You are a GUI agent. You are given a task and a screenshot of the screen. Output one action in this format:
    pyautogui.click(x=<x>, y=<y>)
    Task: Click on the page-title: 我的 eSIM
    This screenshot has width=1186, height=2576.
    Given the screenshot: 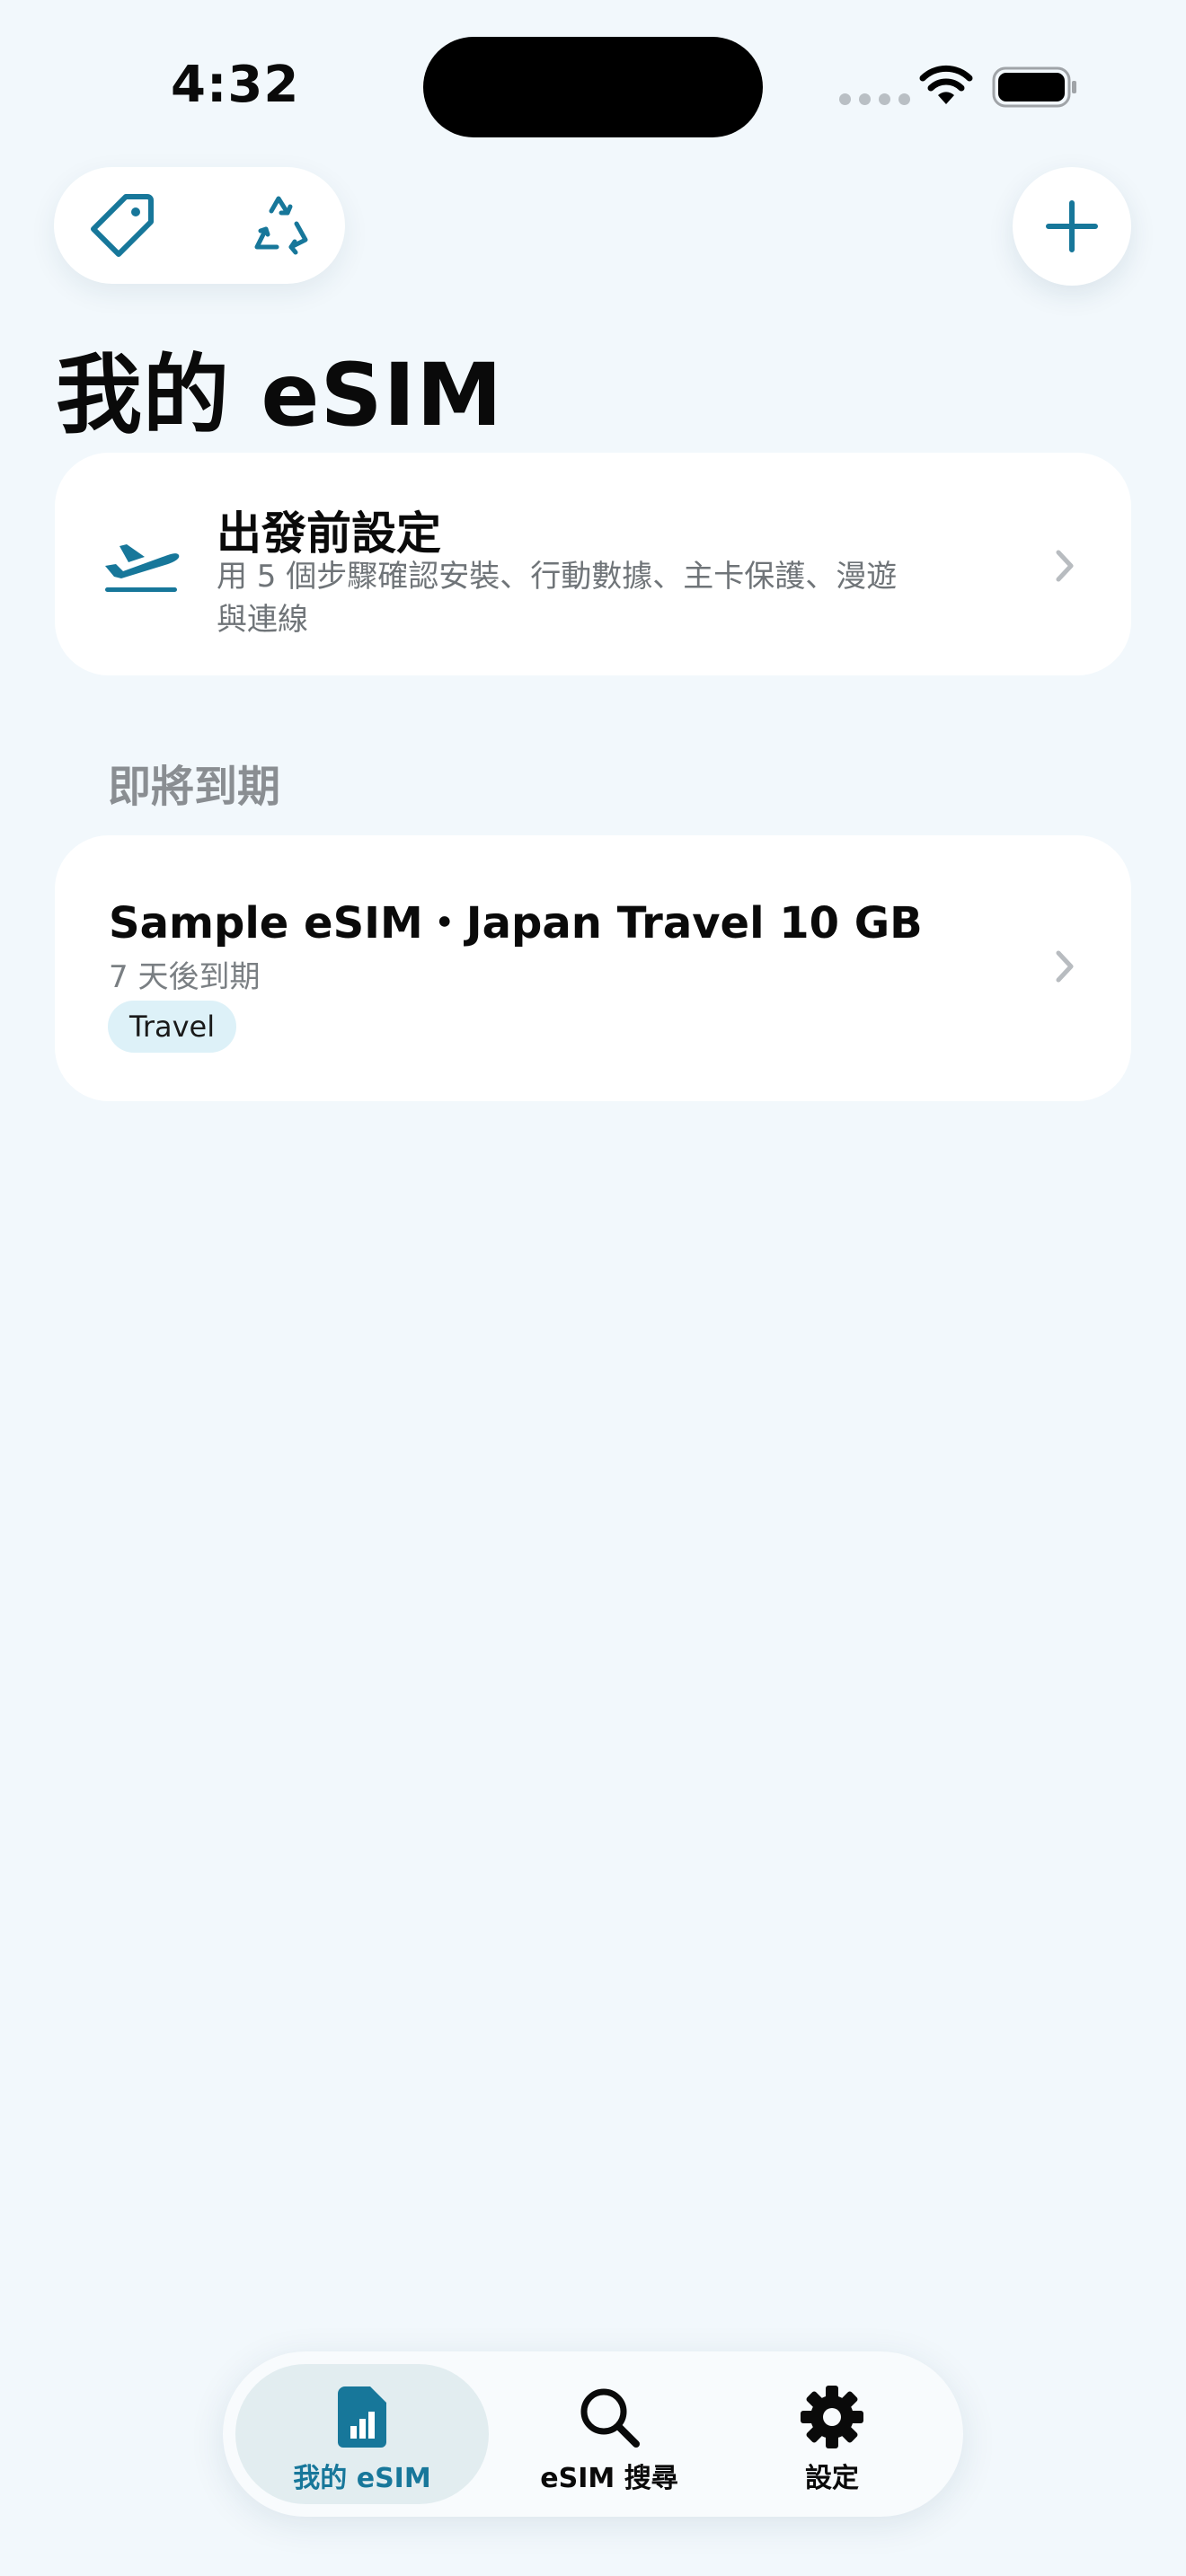 What is the action you would take?
    pyautogui.click(x=279, y=395)
    